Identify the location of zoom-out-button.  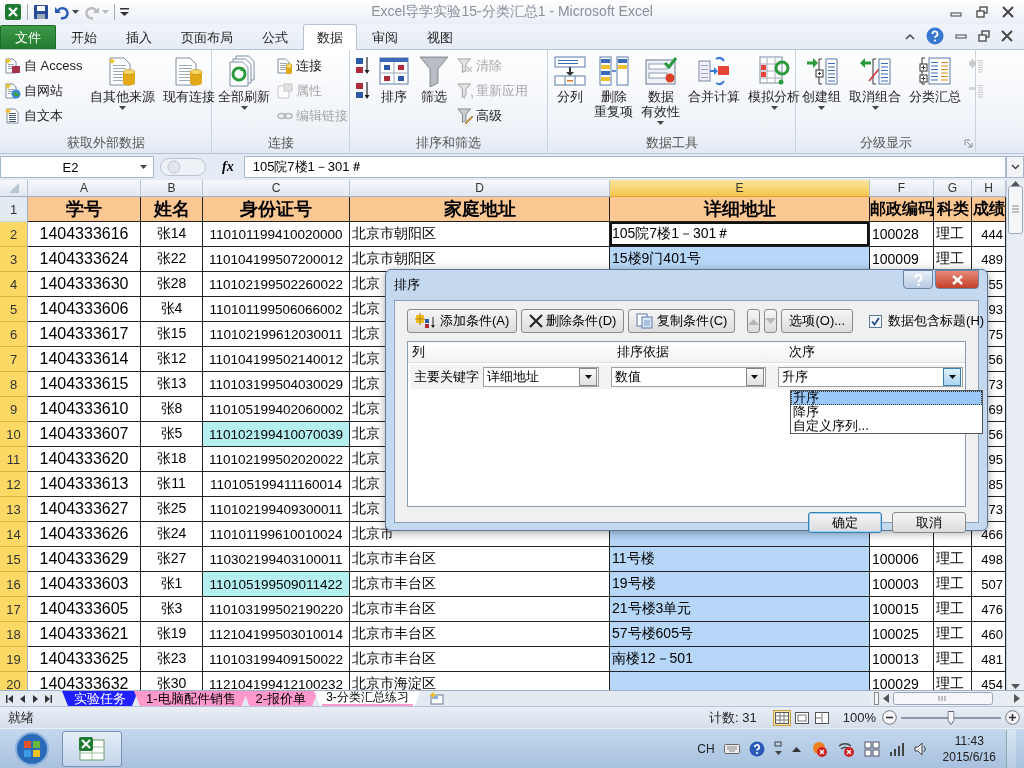
(889, 717).